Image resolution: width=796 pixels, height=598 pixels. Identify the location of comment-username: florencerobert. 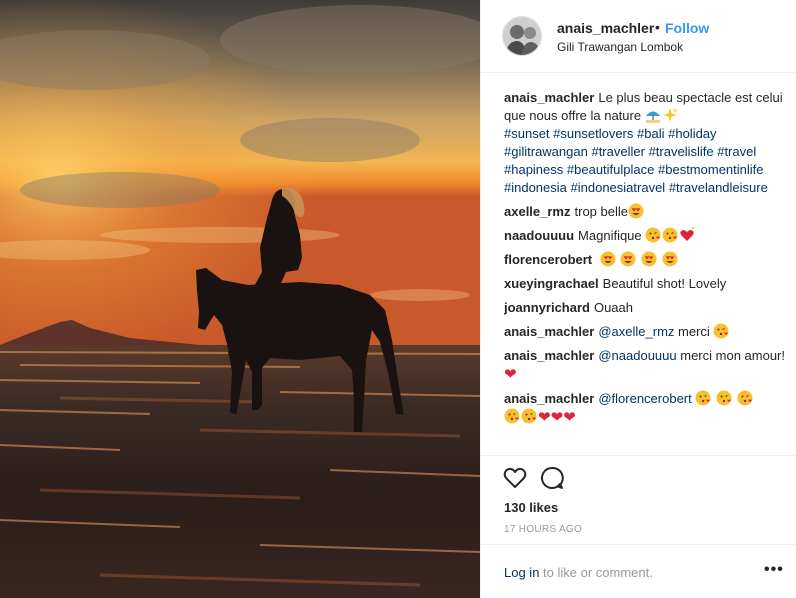
(548, 259).